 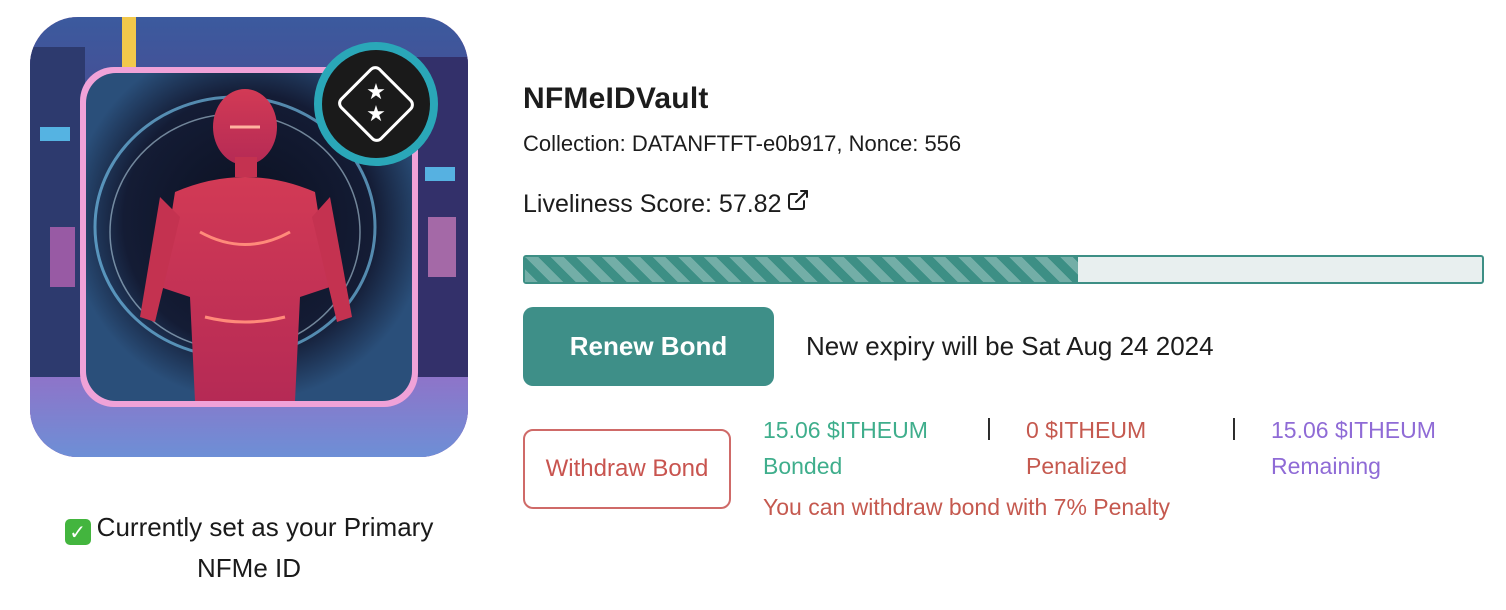 What do you see at coordinates (1326, 466) in the screenshot?
I see `remaining-label: Remaining` at bounding box center [1326, 466].